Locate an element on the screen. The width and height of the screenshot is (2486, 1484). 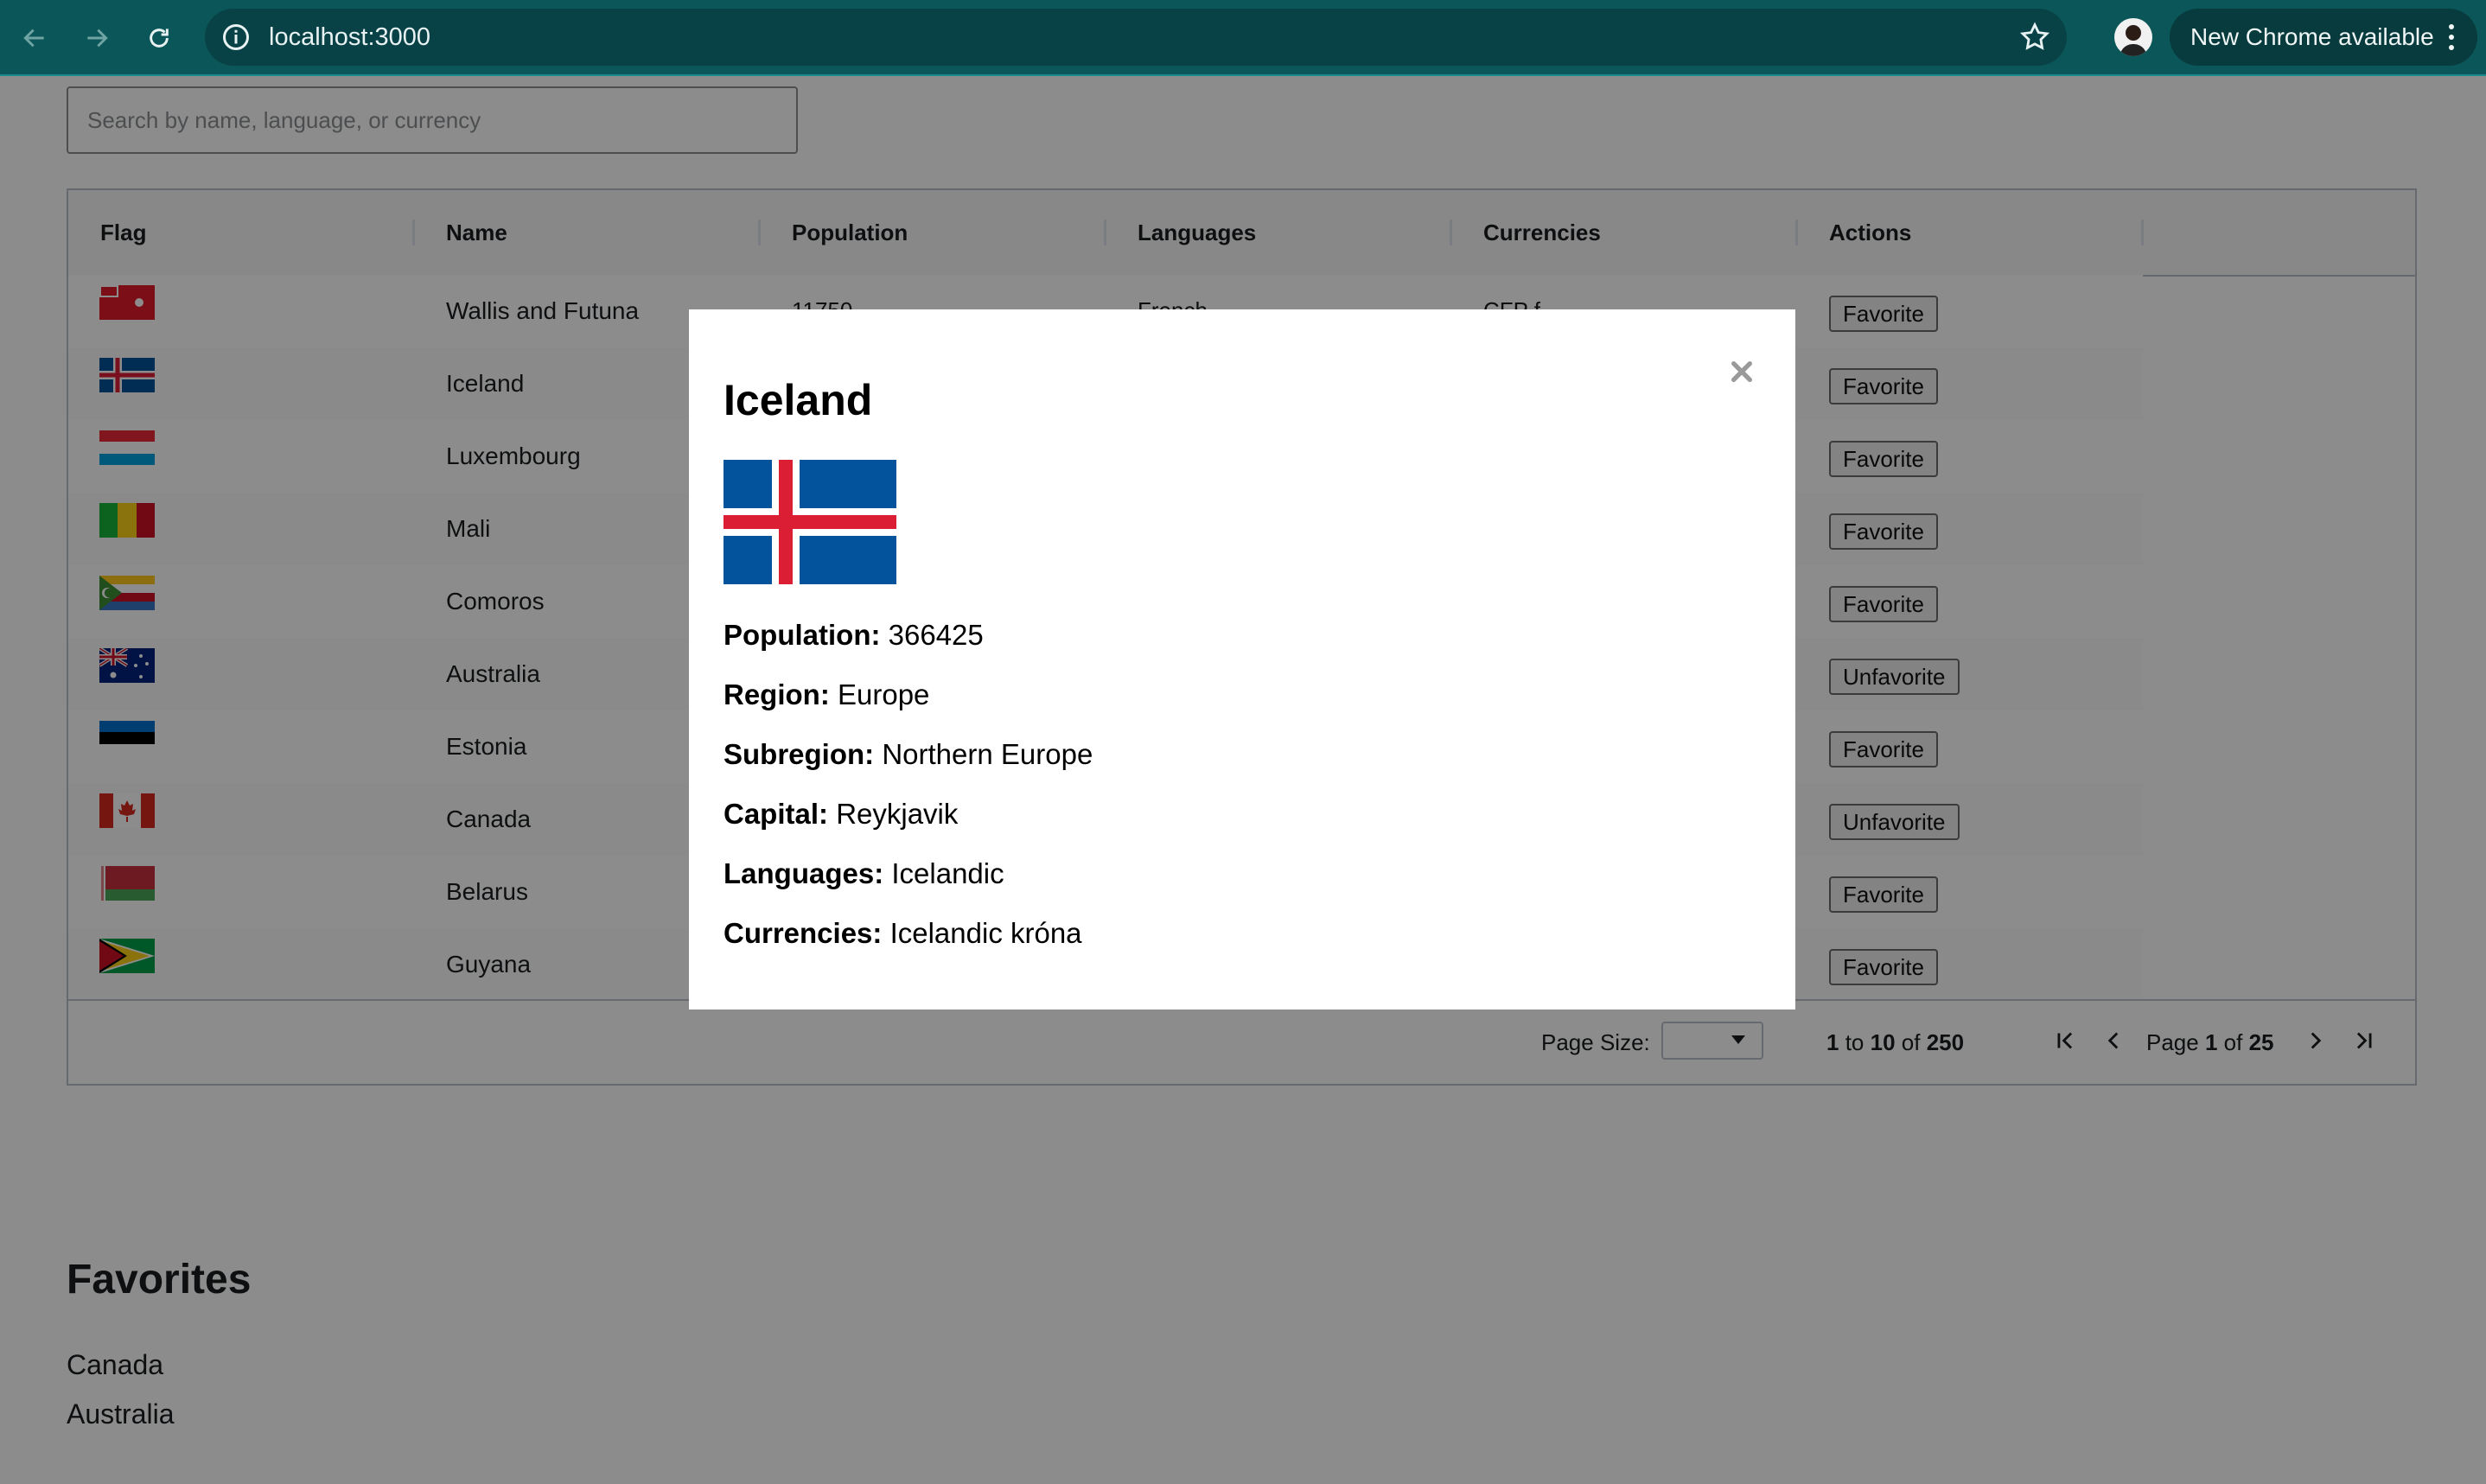
currencies-detail: Currencies: Icelandic króna is located at coordinates (902, 934).